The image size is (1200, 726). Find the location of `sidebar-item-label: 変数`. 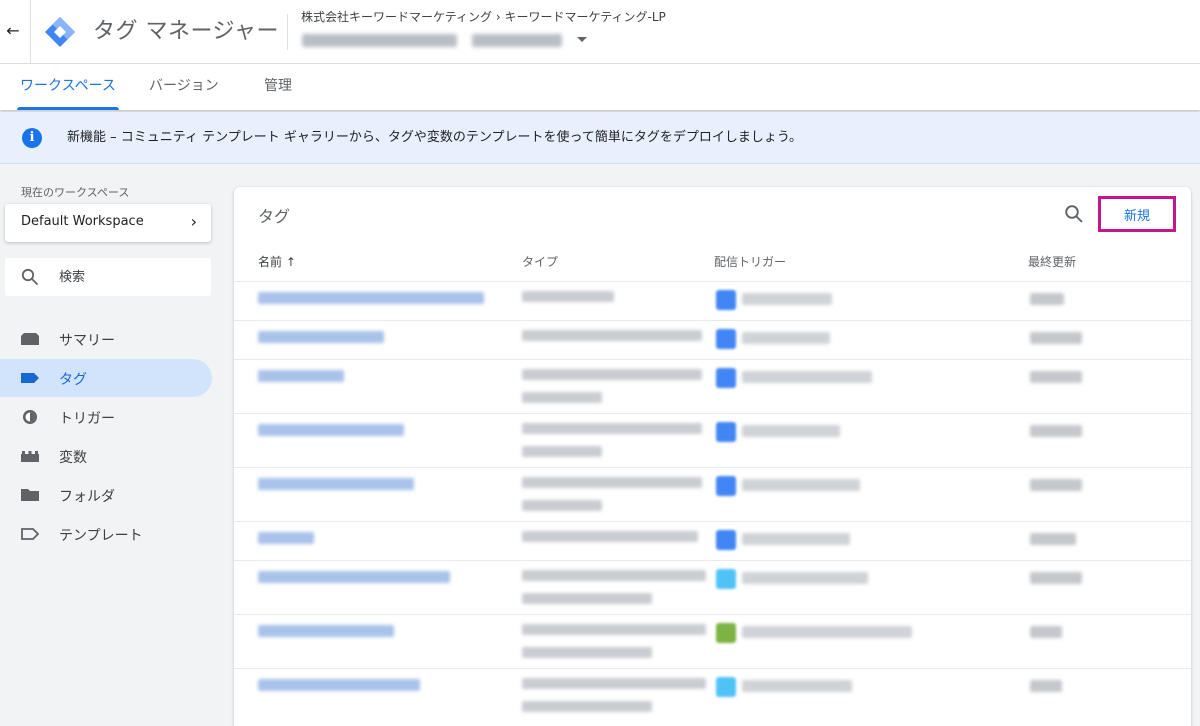

sidebar-item-label: 変数 is located at coordinates (73, 458).